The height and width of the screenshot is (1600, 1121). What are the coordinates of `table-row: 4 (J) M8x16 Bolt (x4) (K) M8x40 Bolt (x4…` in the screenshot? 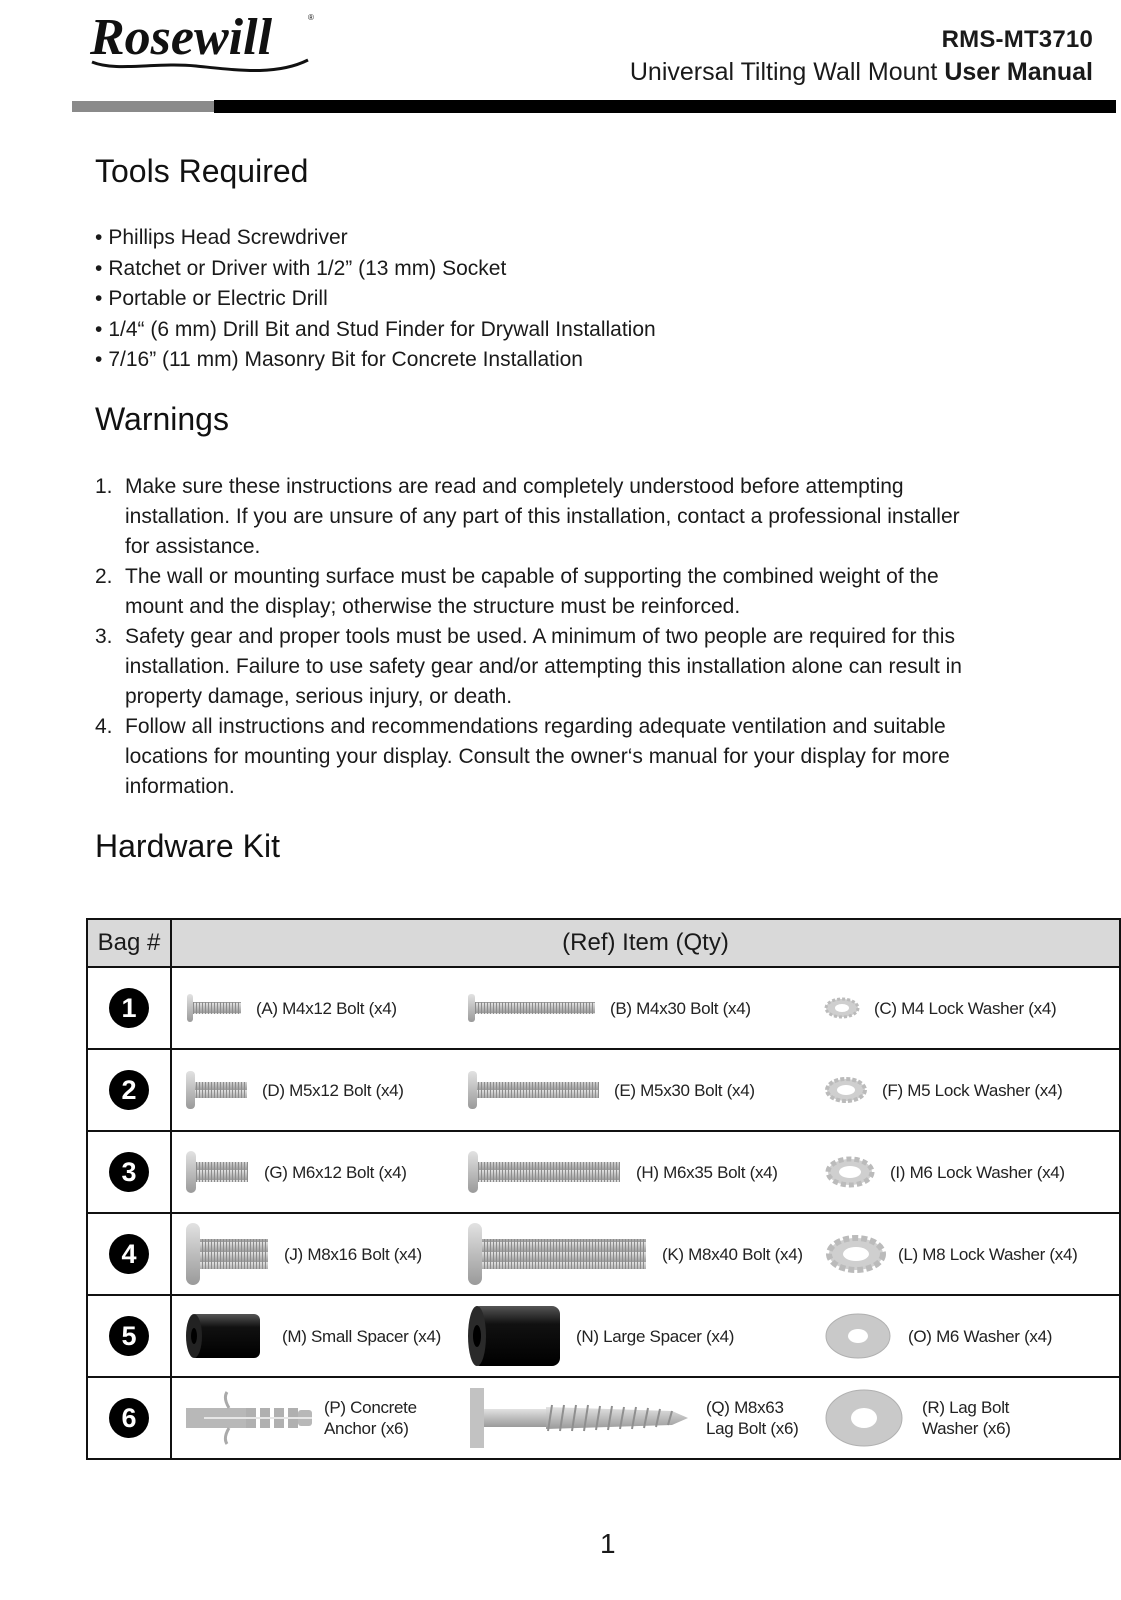 It's located at (603, 1254).